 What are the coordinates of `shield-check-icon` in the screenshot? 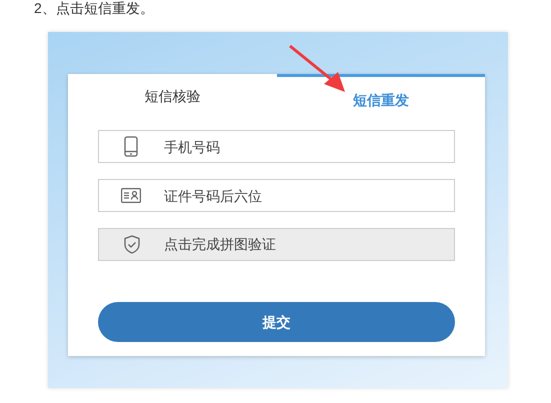 It's located at (132, 244).